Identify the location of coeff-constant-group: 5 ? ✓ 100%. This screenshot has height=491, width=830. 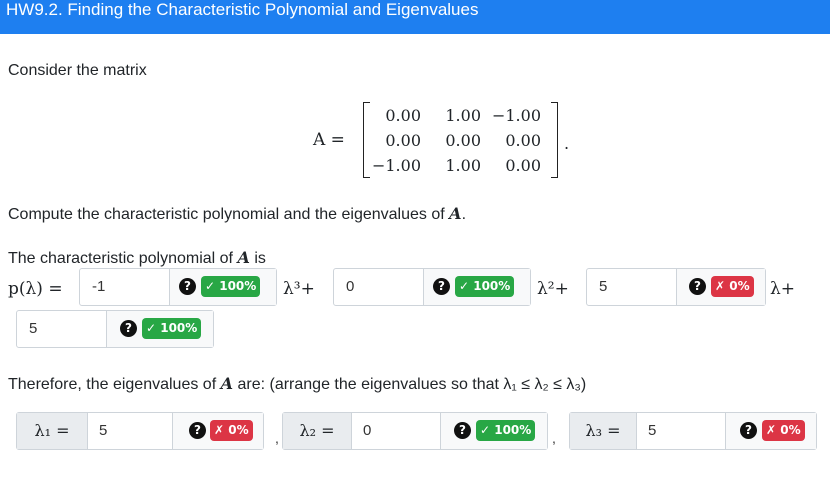
(115, 329).